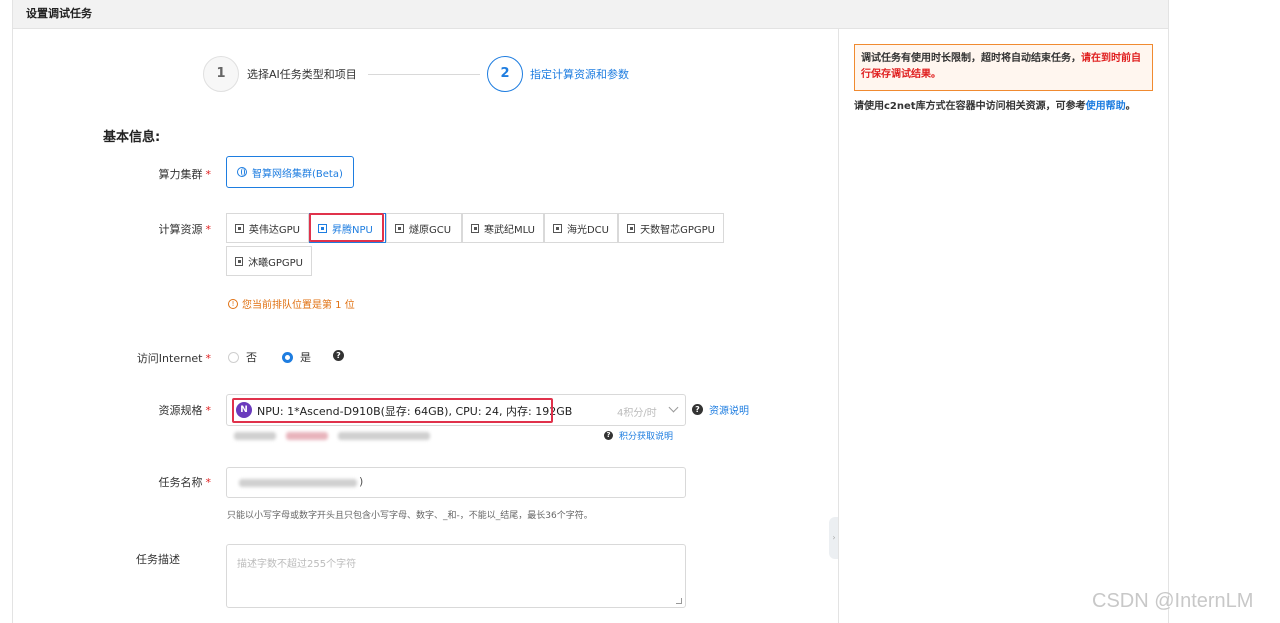 This screenshot has height=623, width=1280. Describe the element at coordinates (296, 357) in the screenshot. I see `internet-option-yes: 是` at that location.